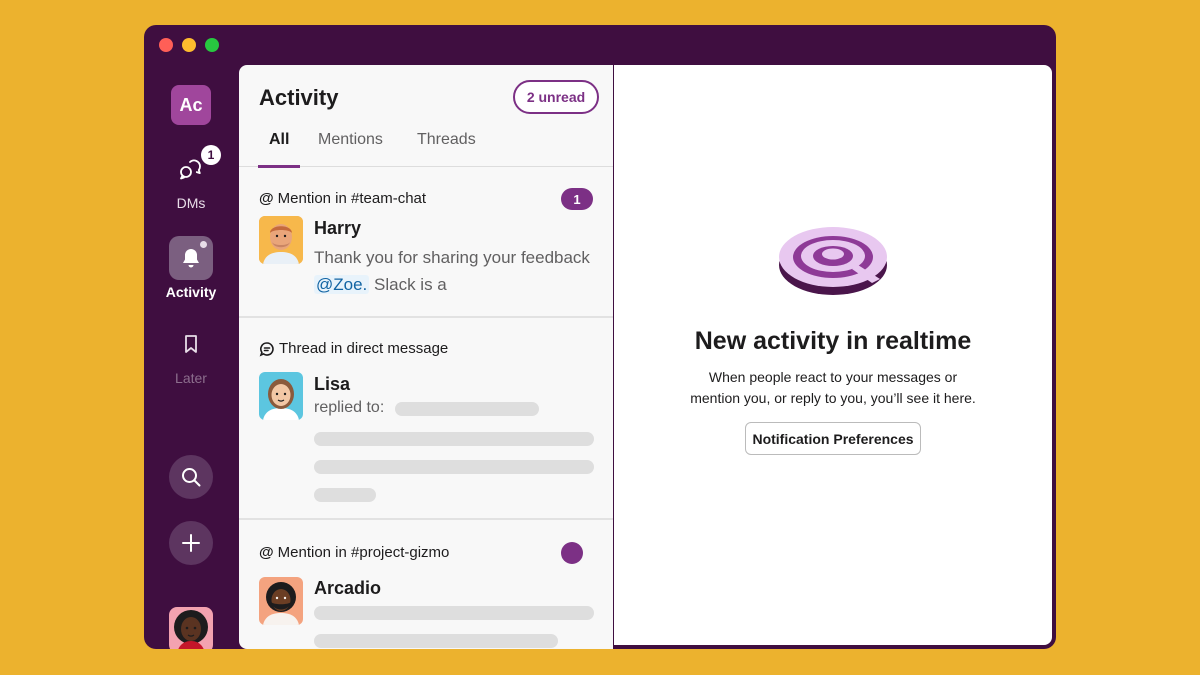 This screenshot has width=1200, height=675. I want to click on plus-icon, so click(191, 543).